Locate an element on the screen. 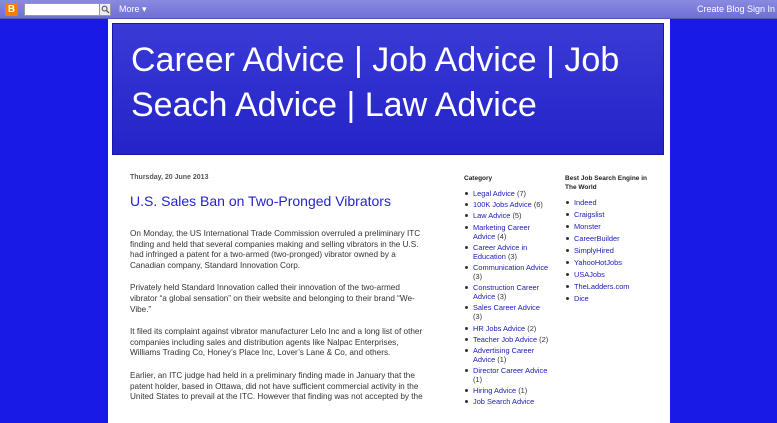  category-link: Sales Career Advice is located at coordinates (506, 307).